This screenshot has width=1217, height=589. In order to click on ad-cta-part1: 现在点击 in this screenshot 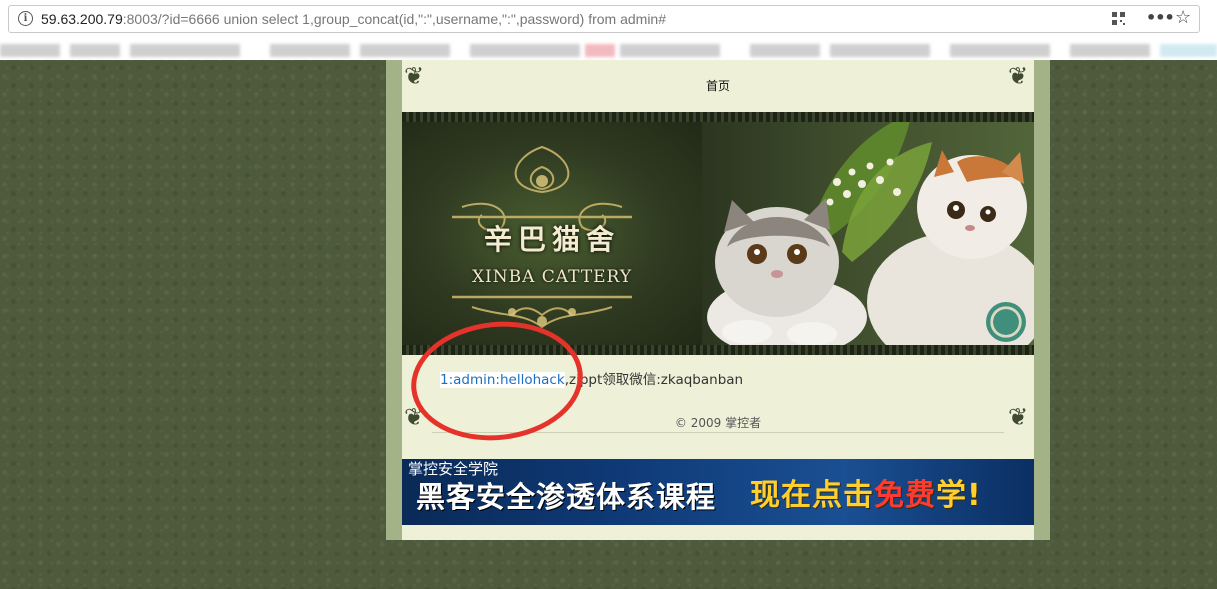, I will do `click(812, 495)`.